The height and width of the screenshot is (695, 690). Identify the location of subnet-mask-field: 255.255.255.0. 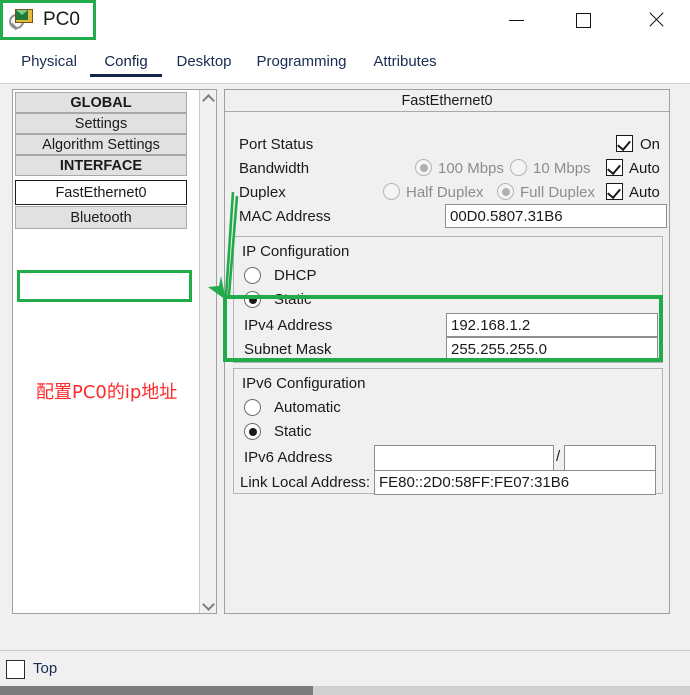
(552, 349).